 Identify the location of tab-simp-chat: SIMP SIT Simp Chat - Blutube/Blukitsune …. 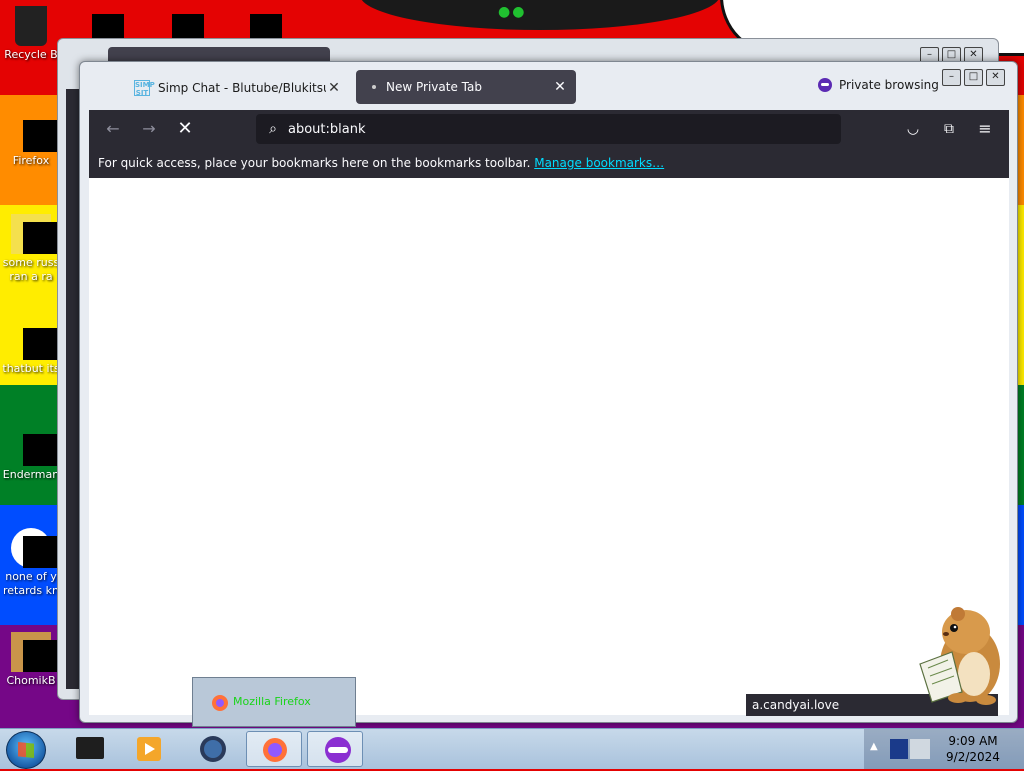
(241, 88).